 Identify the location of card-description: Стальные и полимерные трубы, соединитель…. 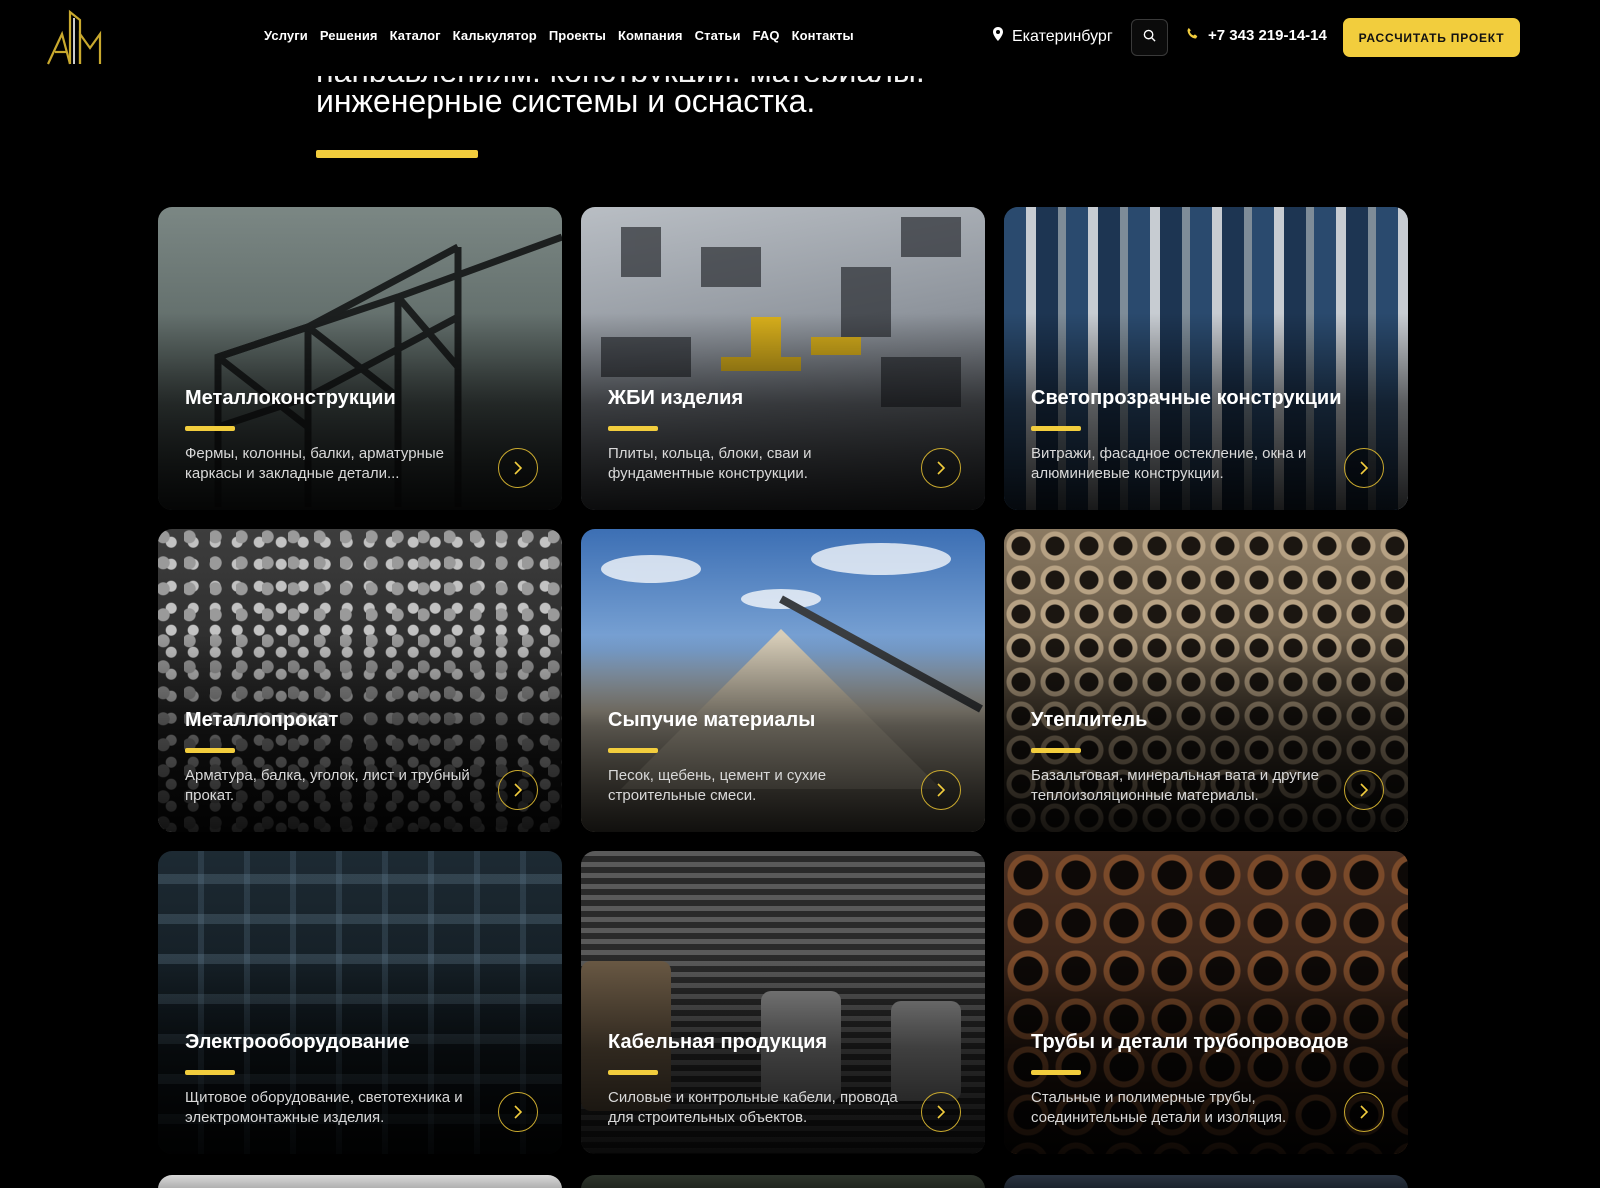
(1159, 1107).